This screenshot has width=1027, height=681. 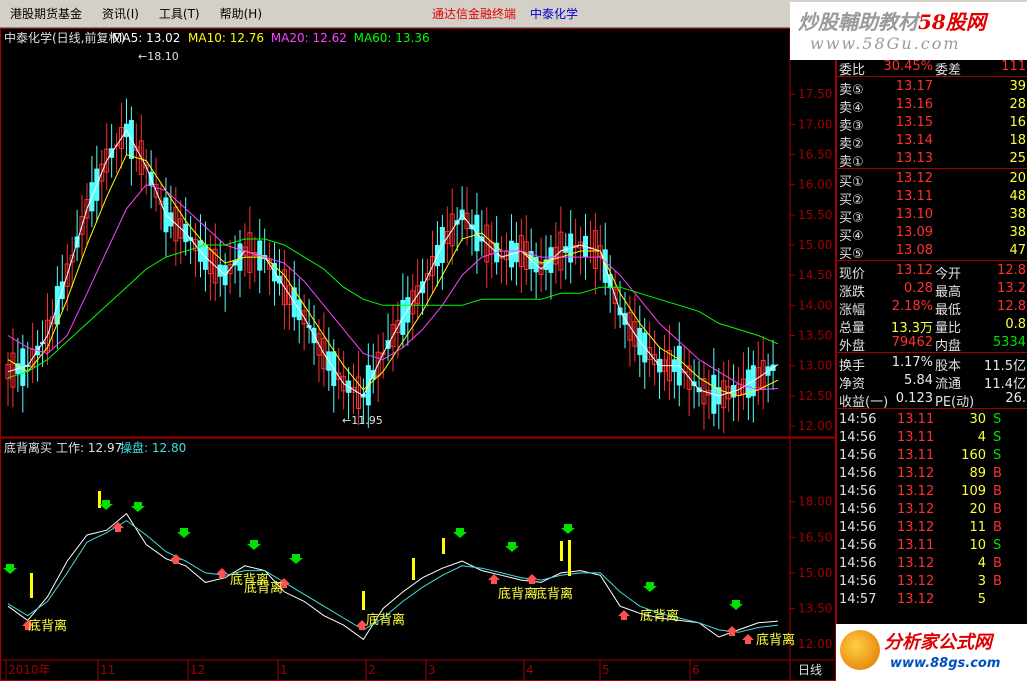 What do you see at coordinates (912, 362) in the screenshot?
I see `quote-value: 1.17%` at bounding box center [912, 362].